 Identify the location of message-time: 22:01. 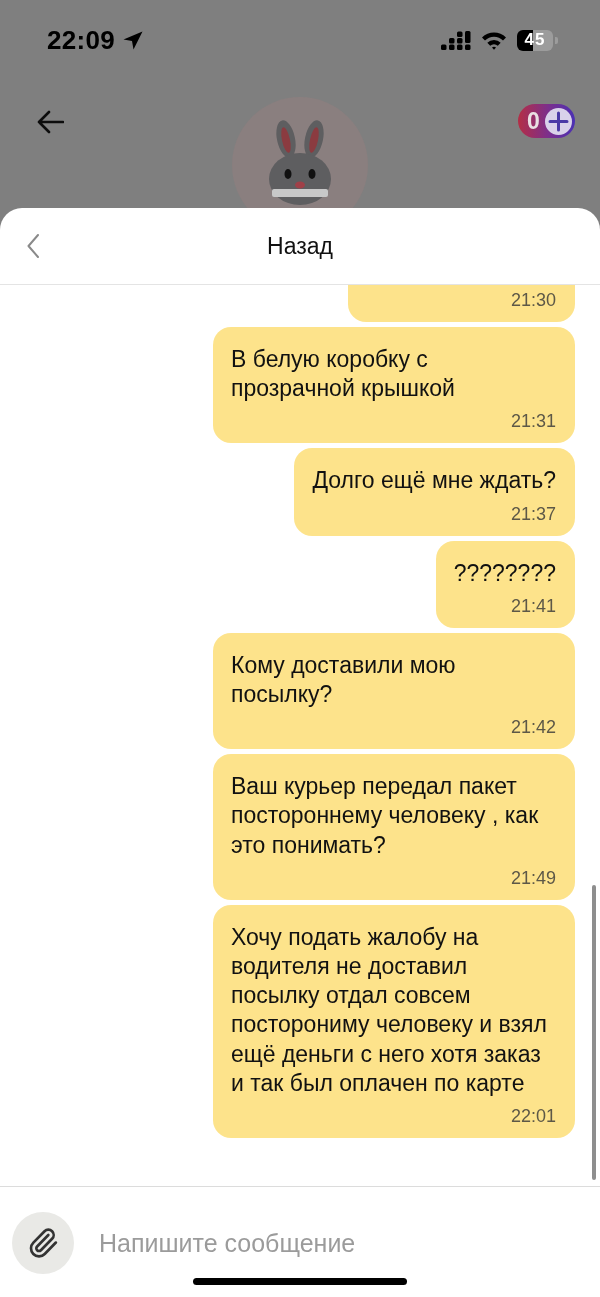
(533, 1116).